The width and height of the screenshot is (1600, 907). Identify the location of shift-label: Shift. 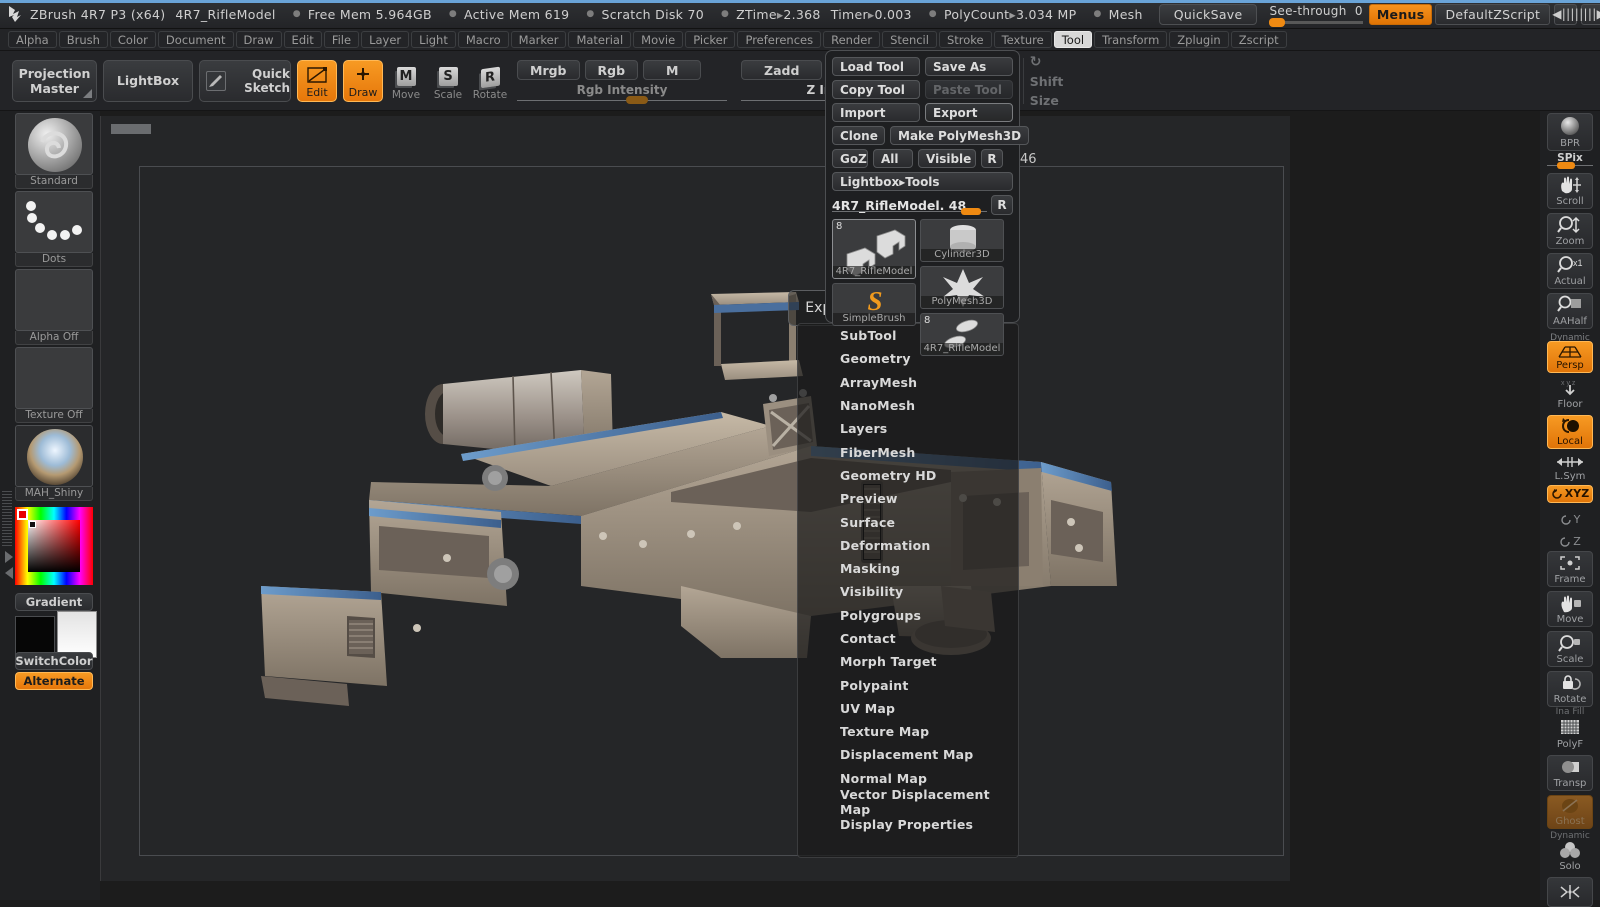
(1047, 81).